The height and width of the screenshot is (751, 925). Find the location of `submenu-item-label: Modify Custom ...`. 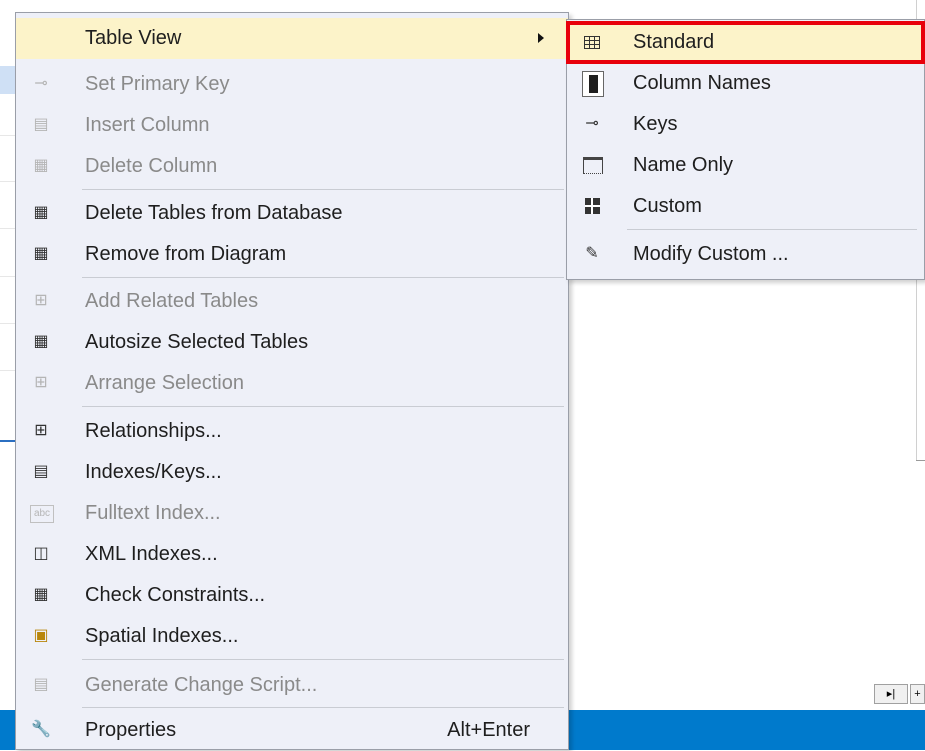

submenu-item-label: Modify Custom ... is located at coordinates (711, 254).